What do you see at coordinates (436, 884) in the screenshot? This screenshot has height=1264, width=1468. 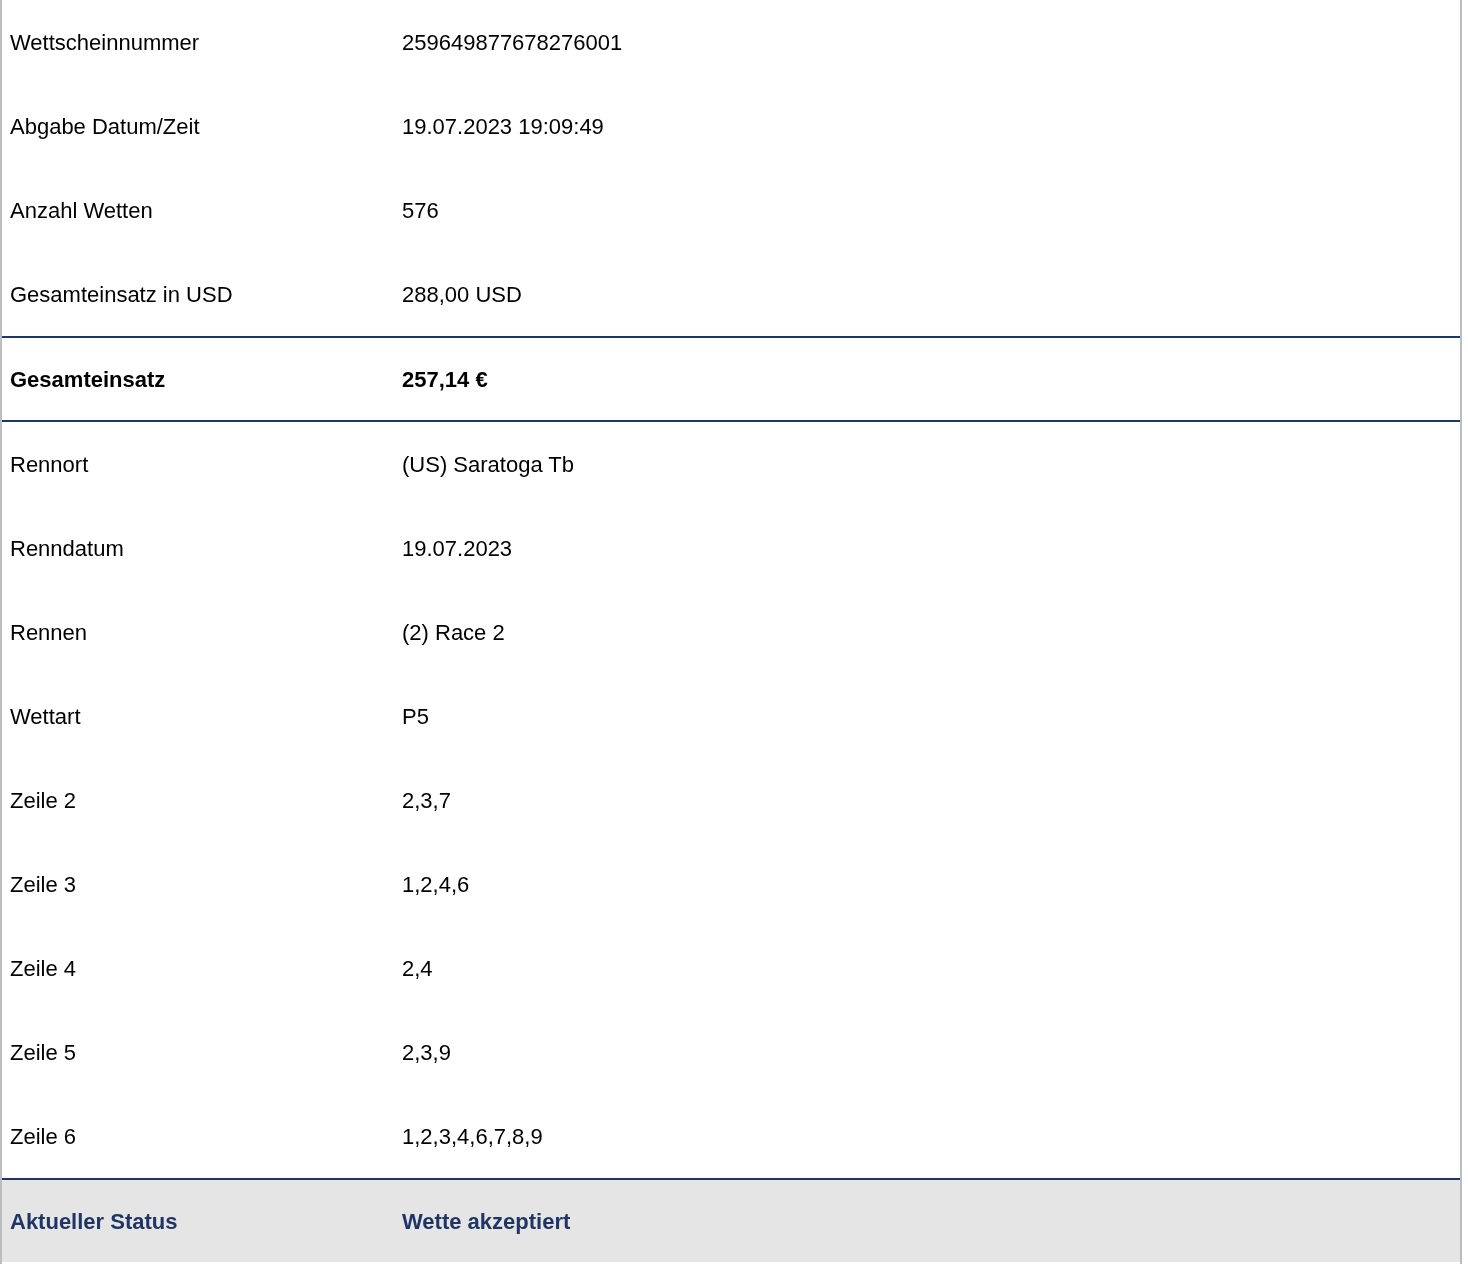 I see `row-value: 1,2,4,6` at bounding box center [436, 884].